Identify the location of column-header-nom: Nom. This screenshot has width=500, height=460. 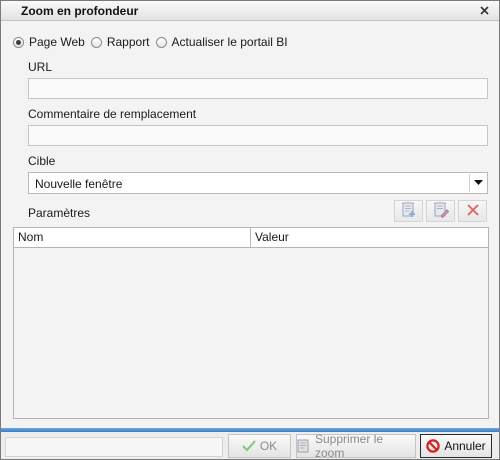
(132, 237).